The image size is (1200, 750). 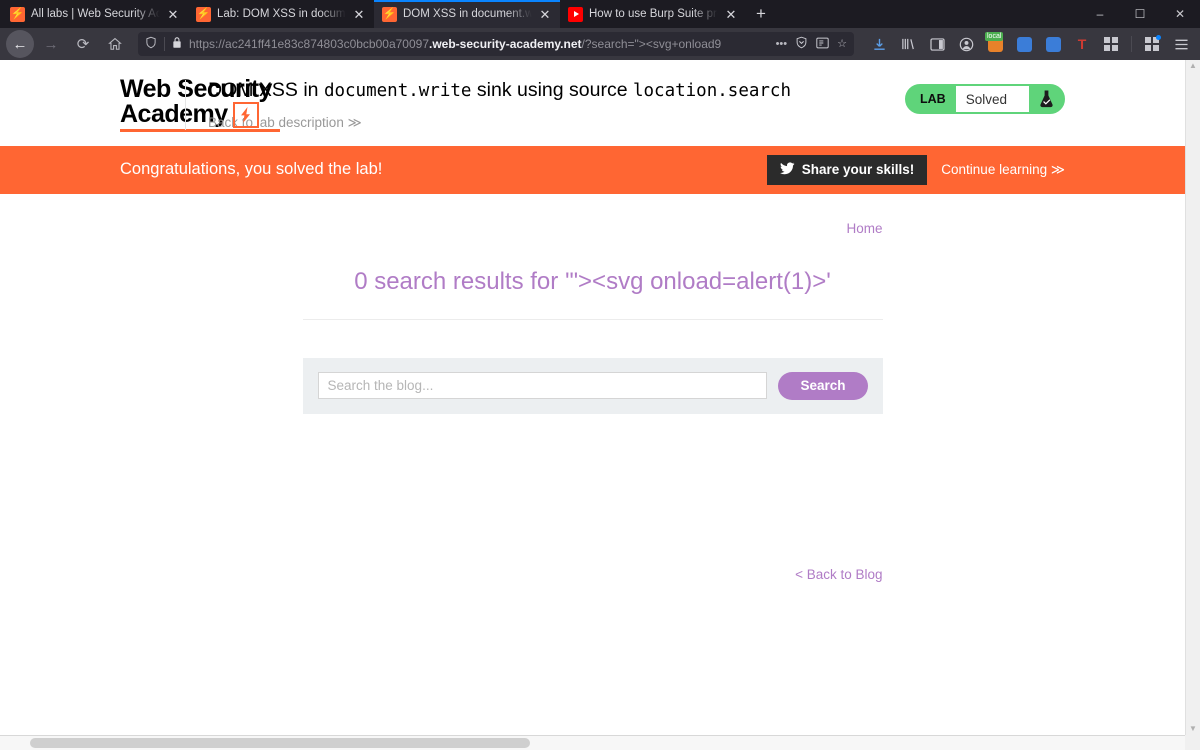 I want to click on breadcrumb: Home, so click(x=592, y=229).